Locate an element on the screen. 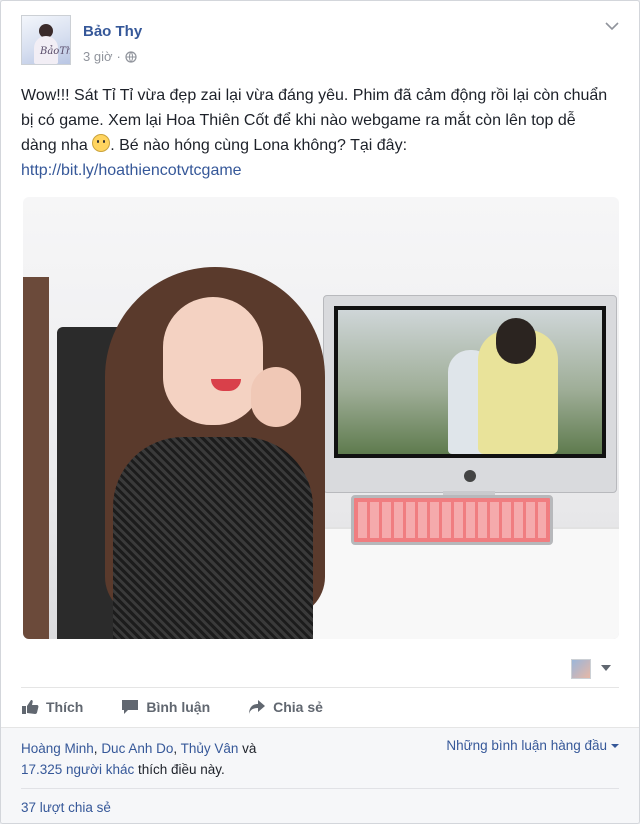 The image size is (640, 824). post-timestamp: 3 giờ is located at coordinates (98, 56).